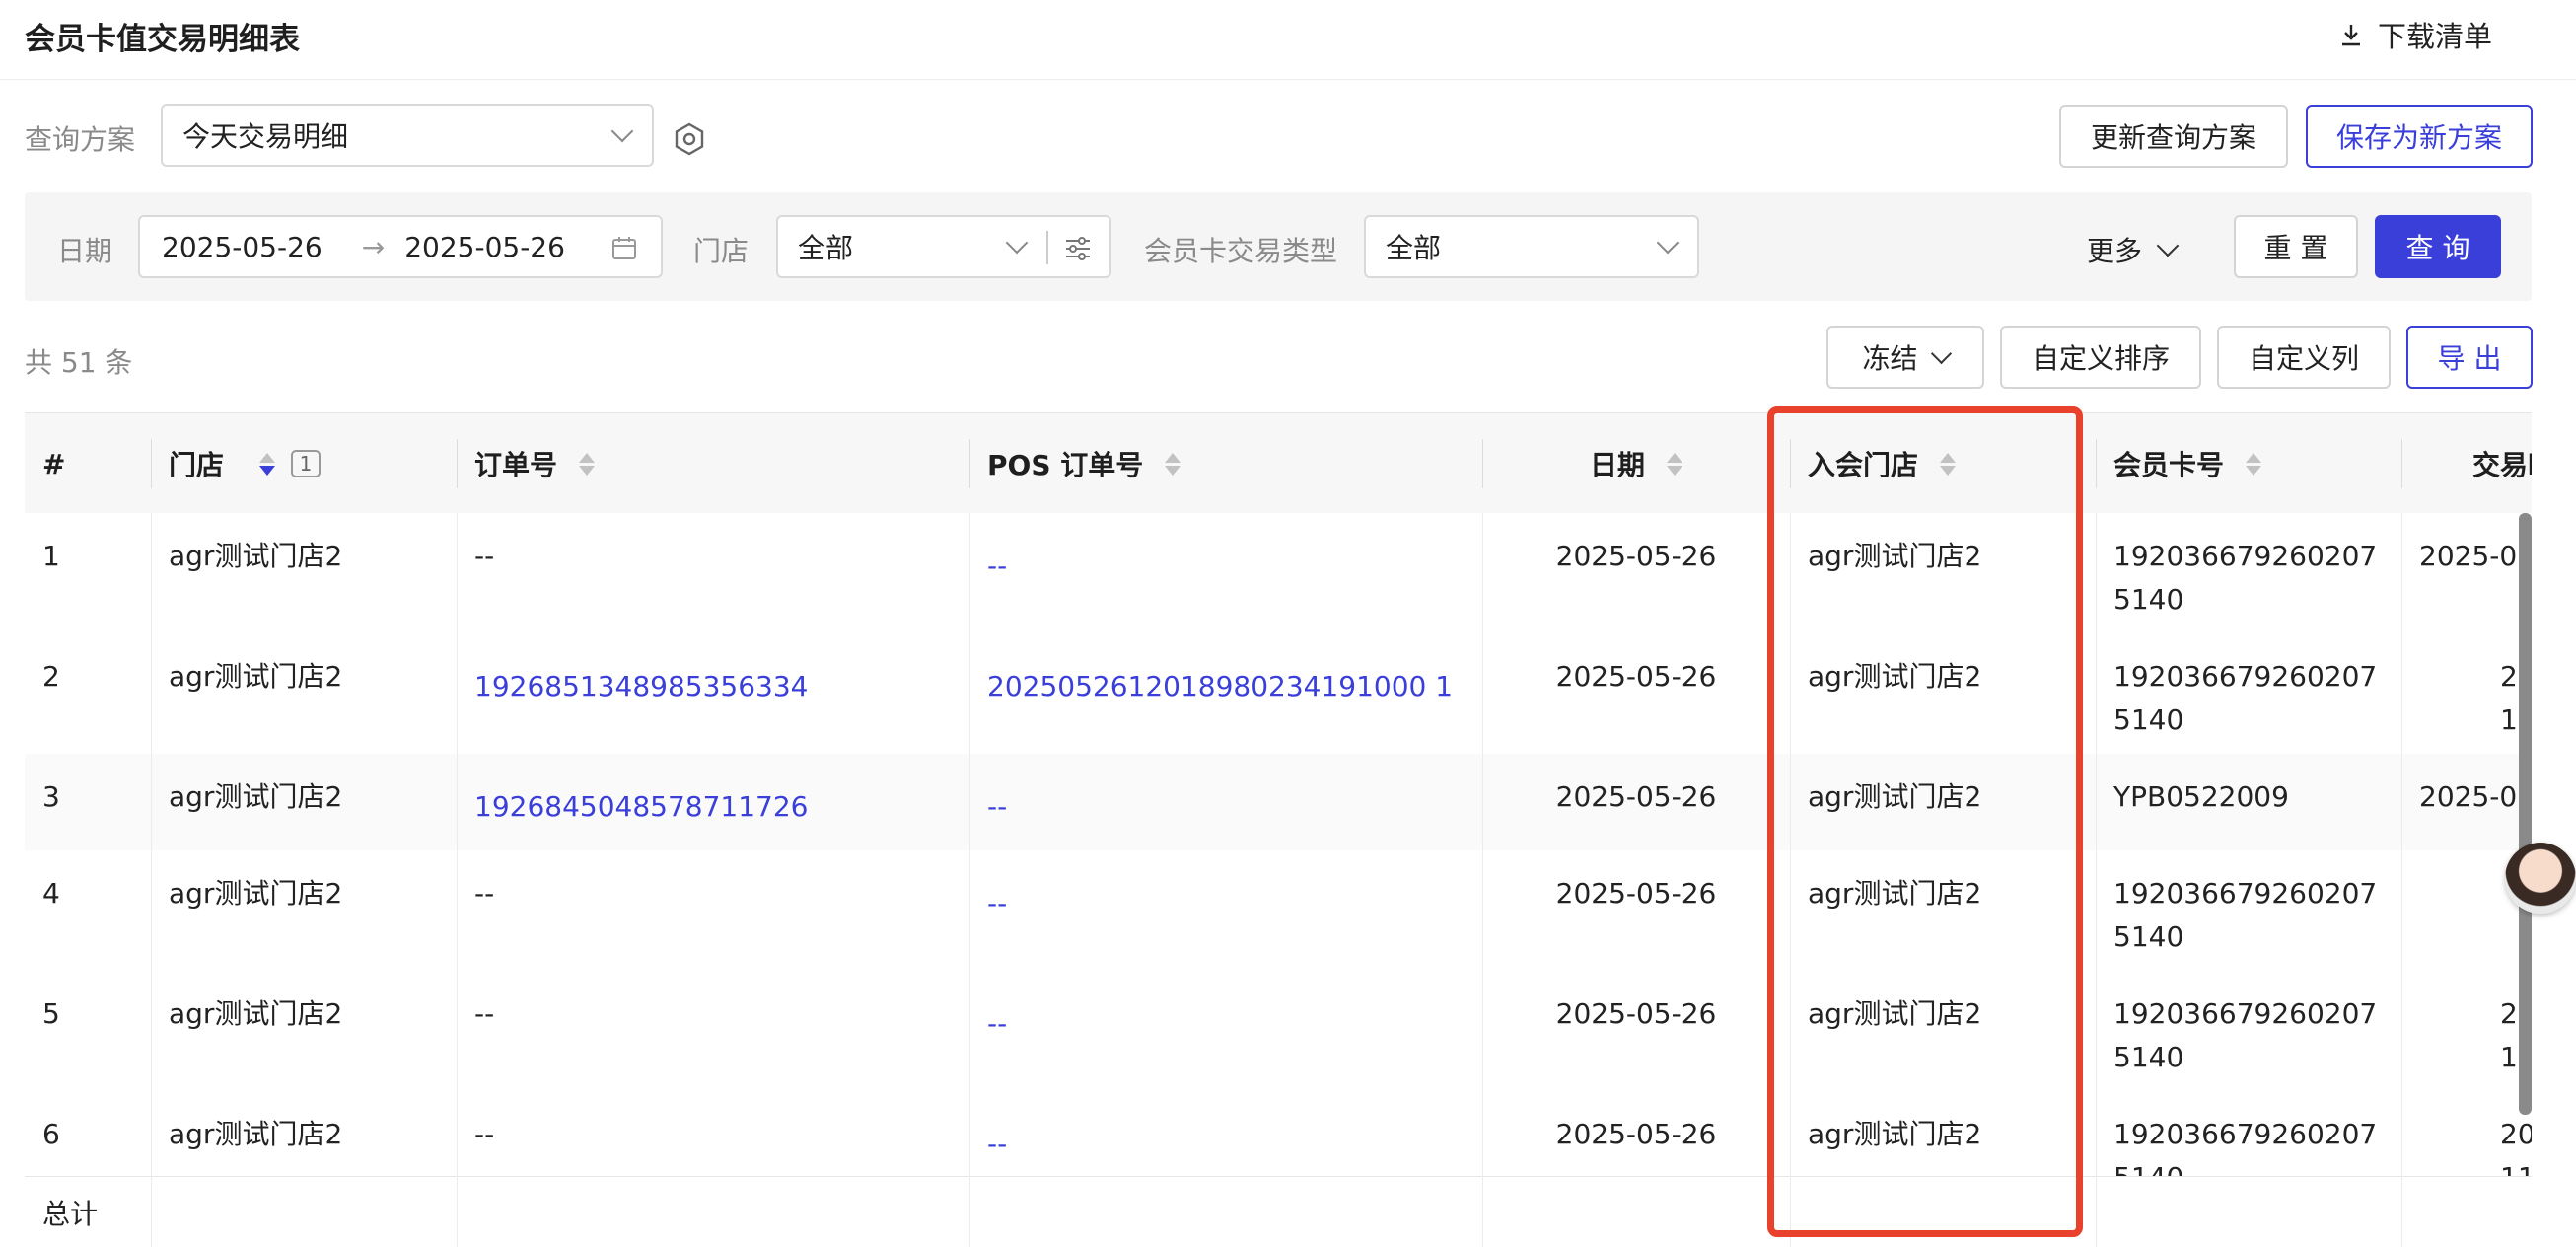  Describe the element at coordinates (2350, 35) in the screenshot. I see `download-icon` at that location.